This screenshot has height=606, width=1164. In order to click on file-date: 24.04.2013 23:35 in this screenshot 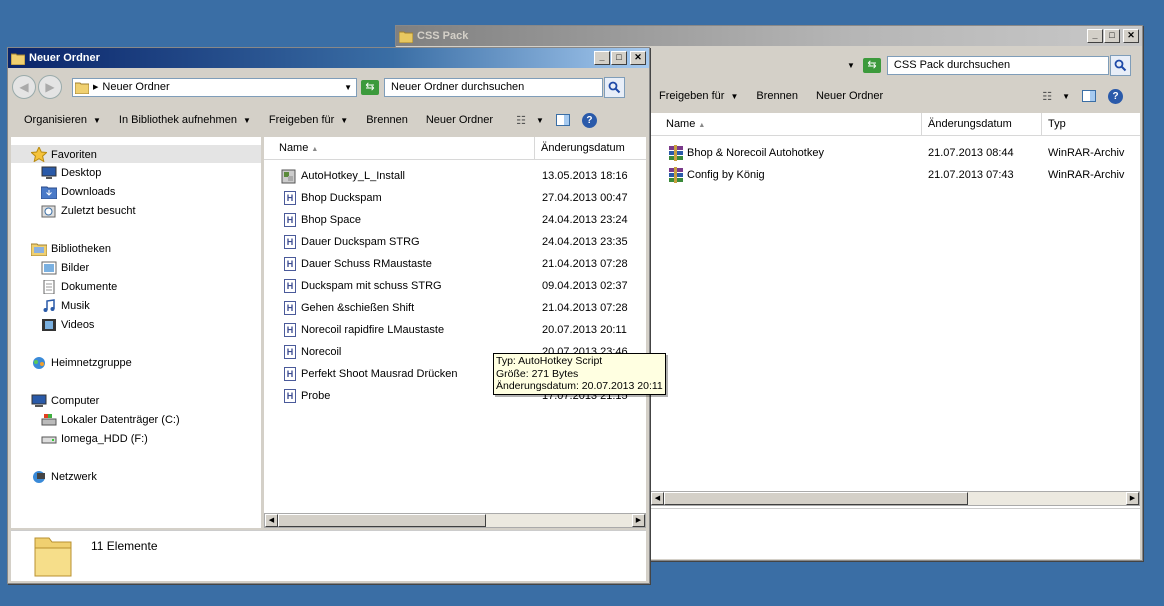, I will do `click(585, 242)`.